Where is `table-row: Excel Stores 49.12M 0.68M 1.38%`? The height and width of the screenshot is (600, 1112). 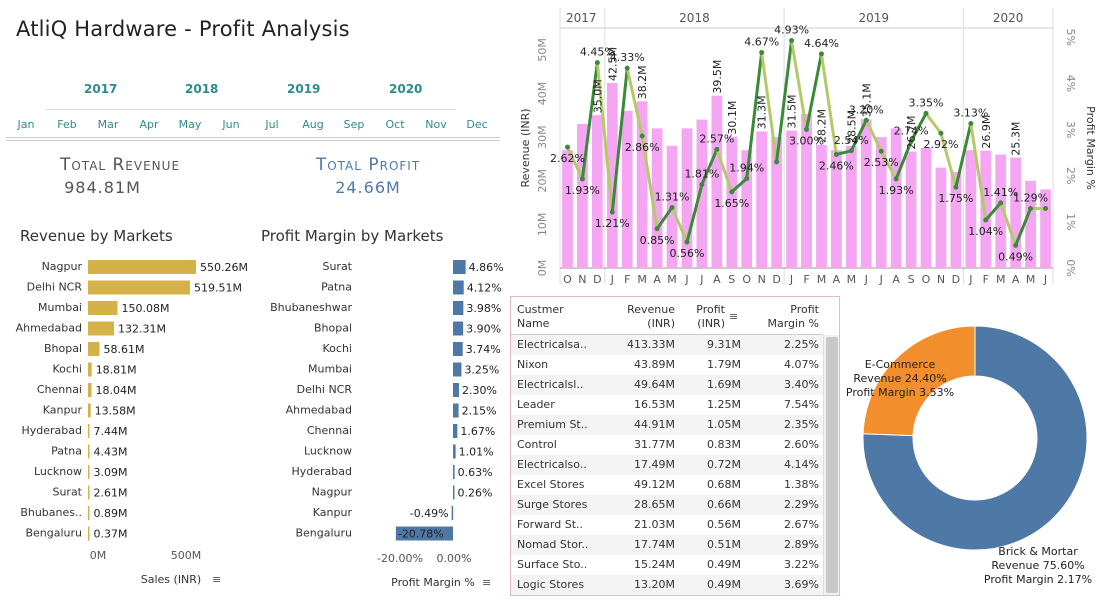
table-row: Excel Stores 49.12M 0.68M 1.38% is located at coordinates (667, 485).